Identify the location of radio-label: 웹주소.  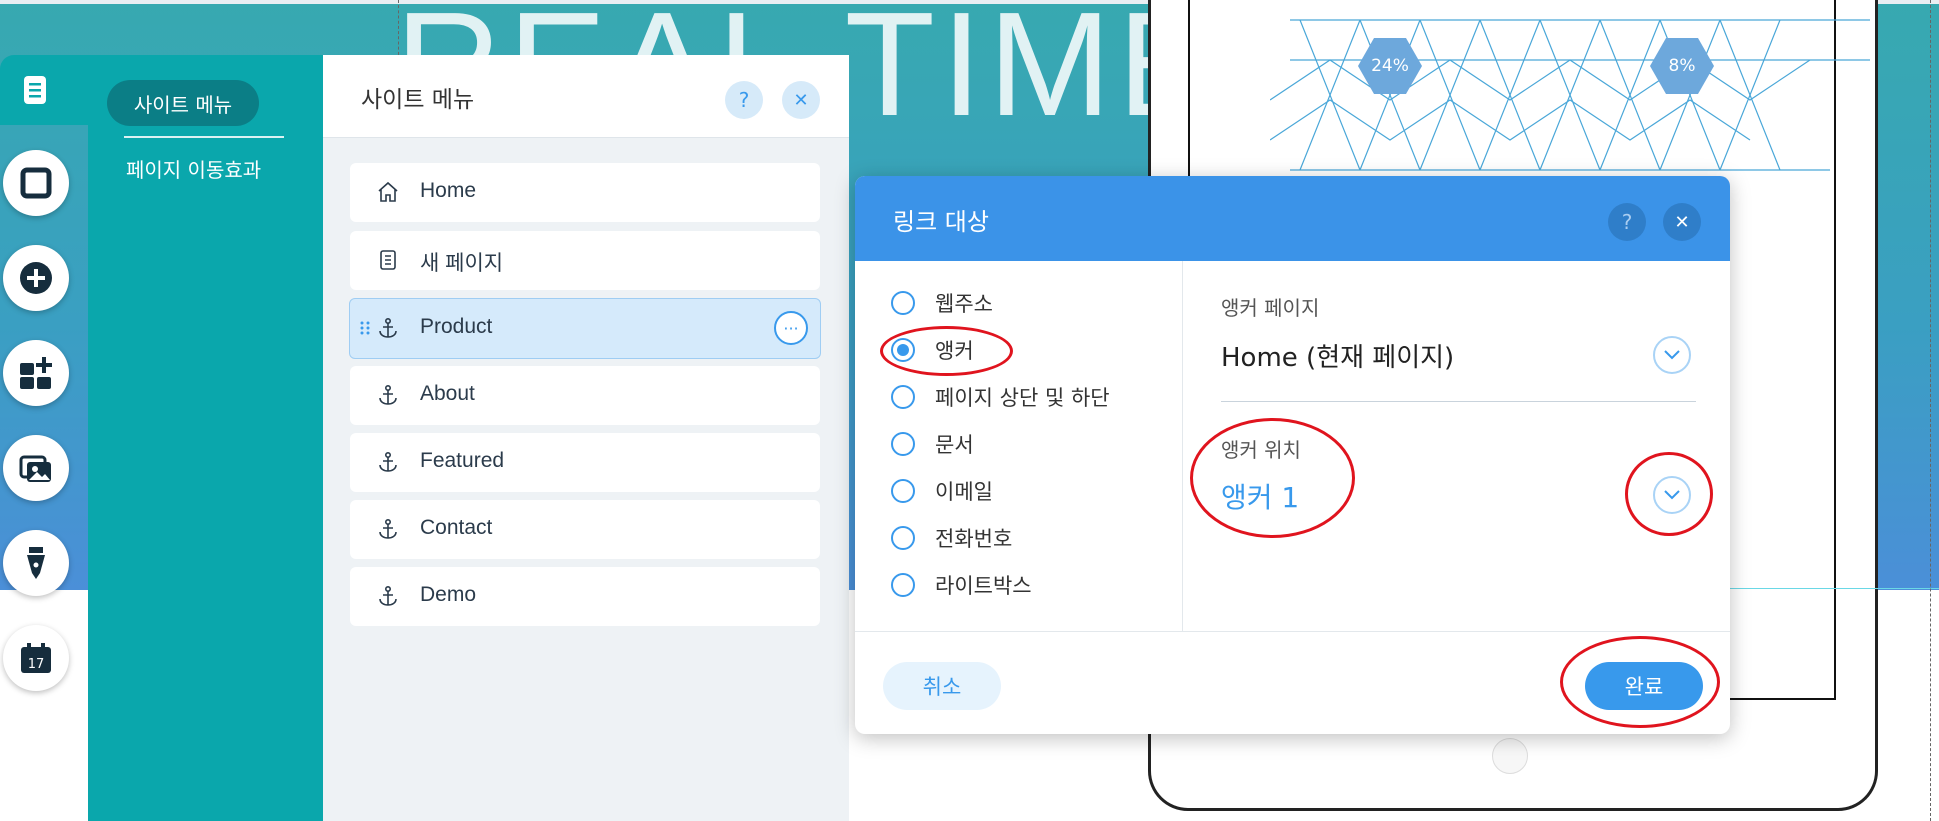
(964, 304).